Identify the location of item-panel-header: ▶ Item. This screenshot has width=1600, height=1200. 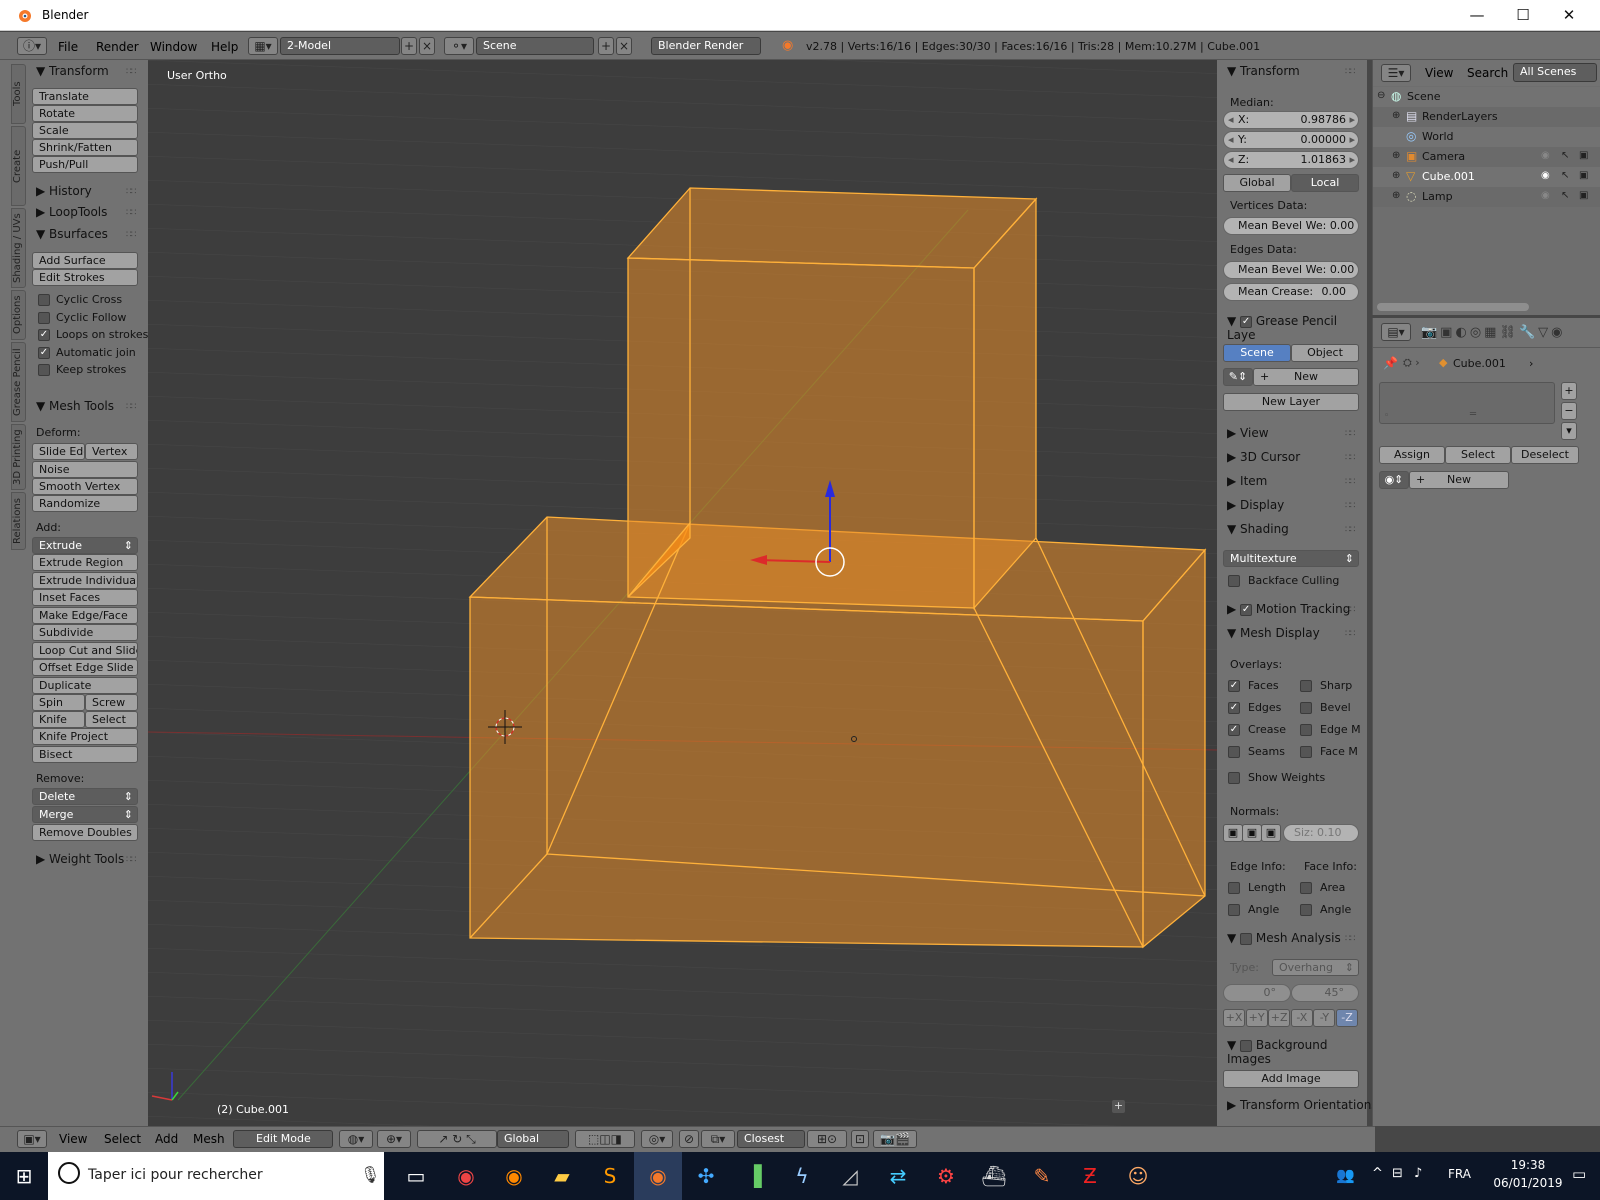
(1247, 481).